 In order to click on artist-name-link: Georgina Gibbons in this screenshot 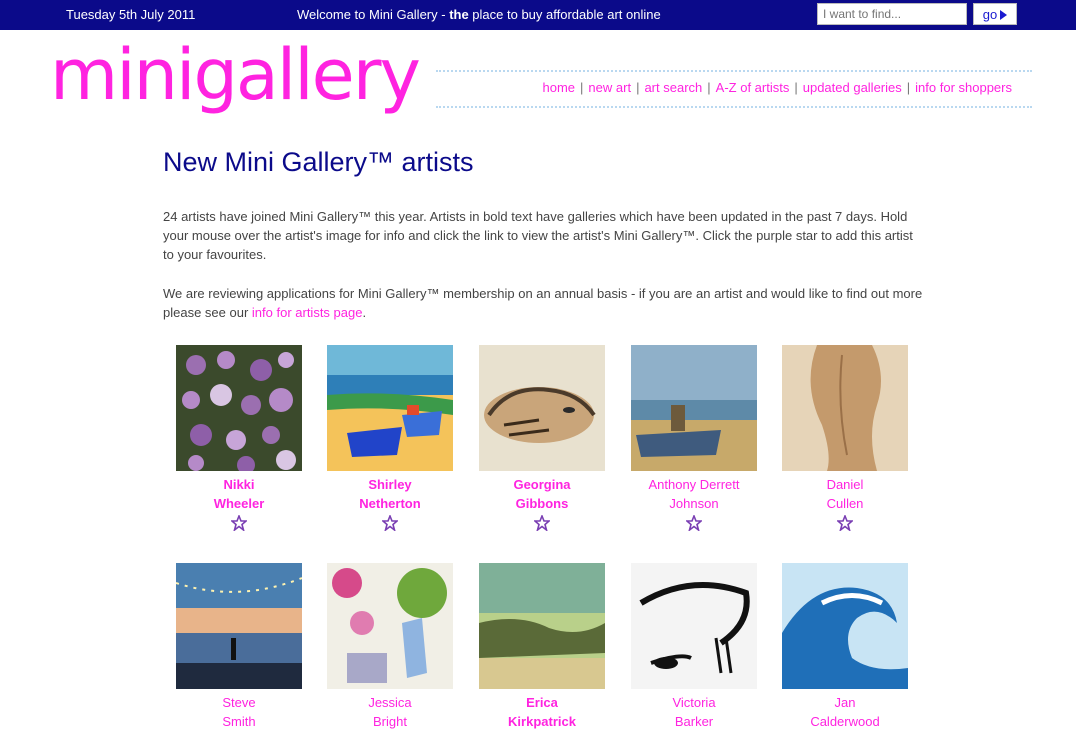, I will do `click(542, 494)`.